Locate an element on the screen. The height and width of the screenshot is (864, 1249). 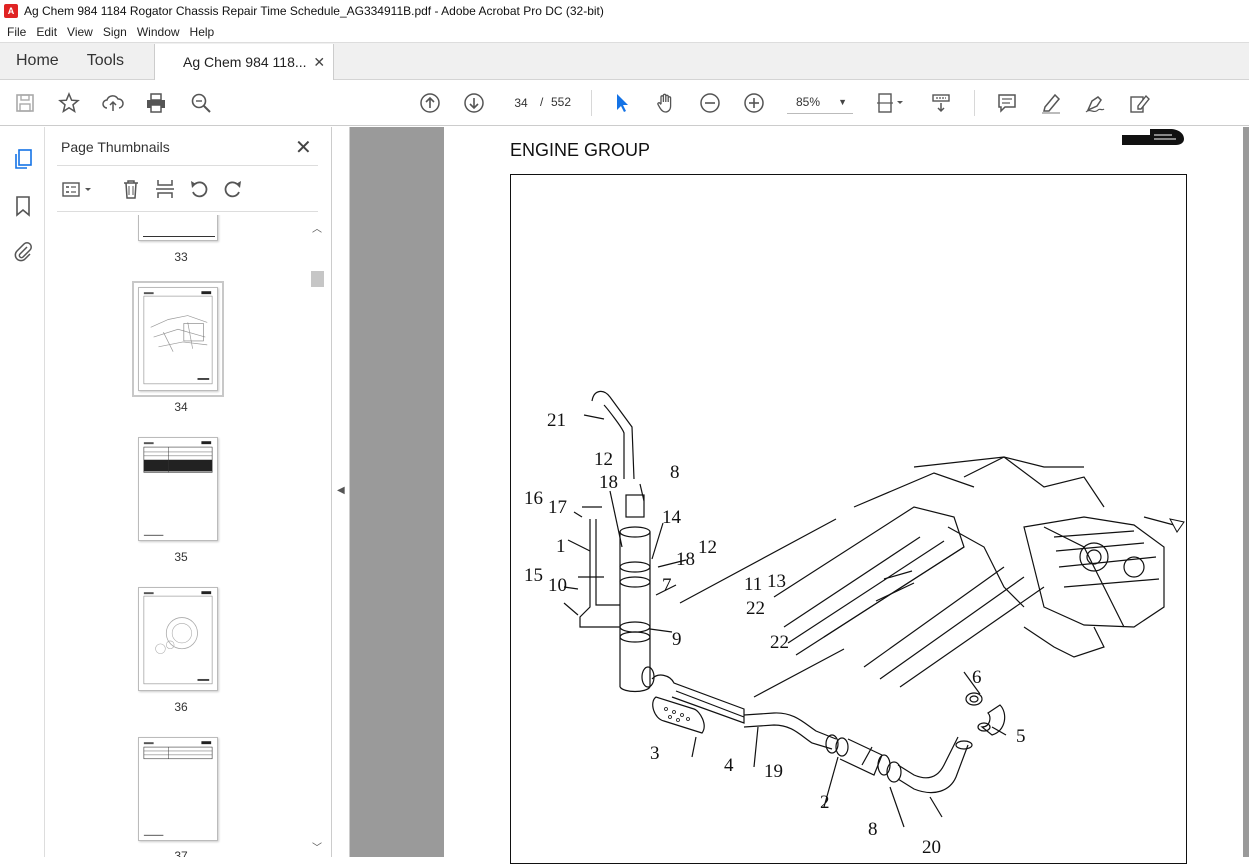
sign-pen-icon is located at coordinates (1095, 103).